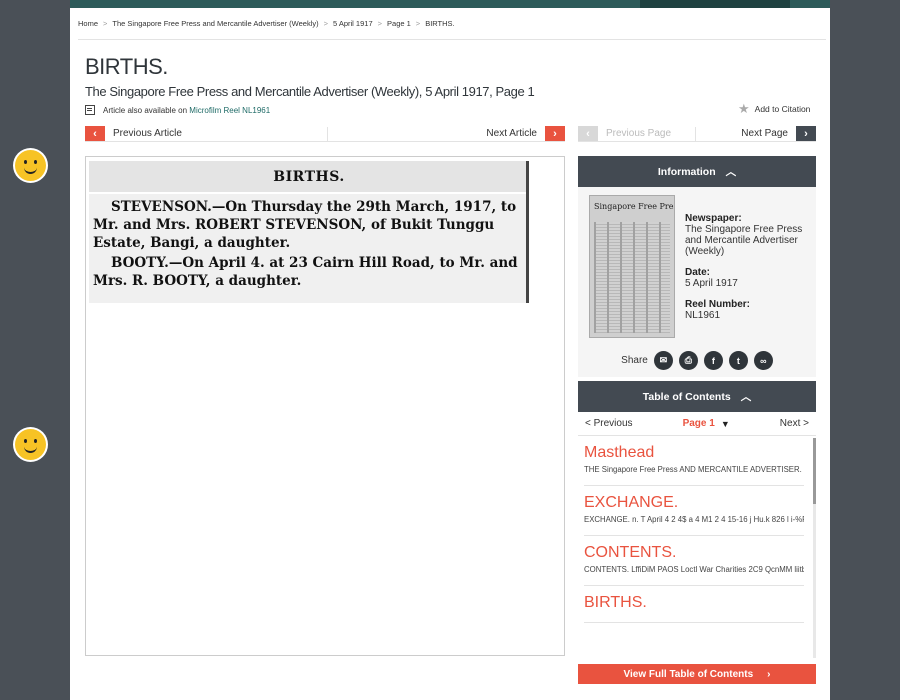  I want to click on toc-entry: BIRTHS., so click(694, 604).